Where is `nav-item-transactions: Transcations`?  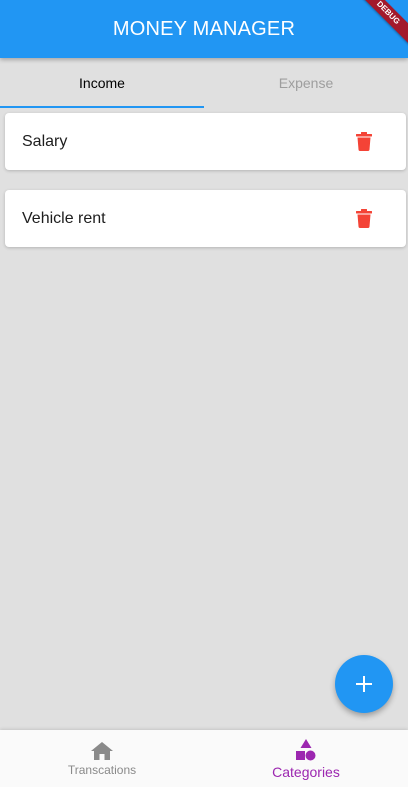 nav-item-transactions: Transcations is located at coordinates (102, 758).